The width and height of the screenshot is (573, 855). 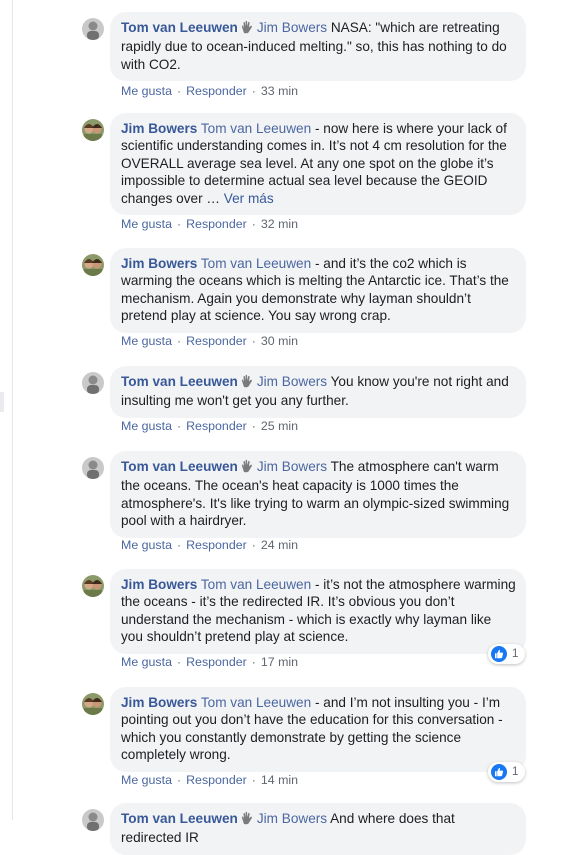 What do you see at coordinates (279, 224) in the screenshot?
I see `comment-time: 32 min` at bounding box center [279, 224].